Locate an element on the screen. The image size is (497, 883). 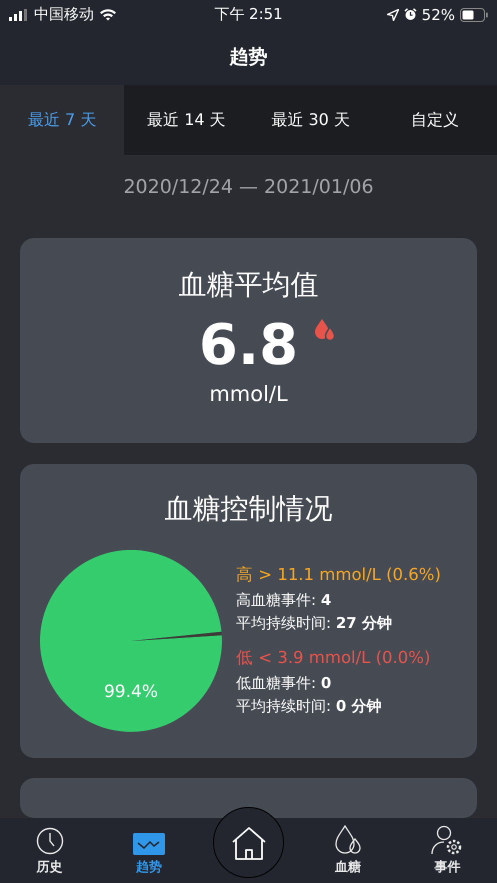
nav-tab: 历史 is located at coordinates (50, 847).